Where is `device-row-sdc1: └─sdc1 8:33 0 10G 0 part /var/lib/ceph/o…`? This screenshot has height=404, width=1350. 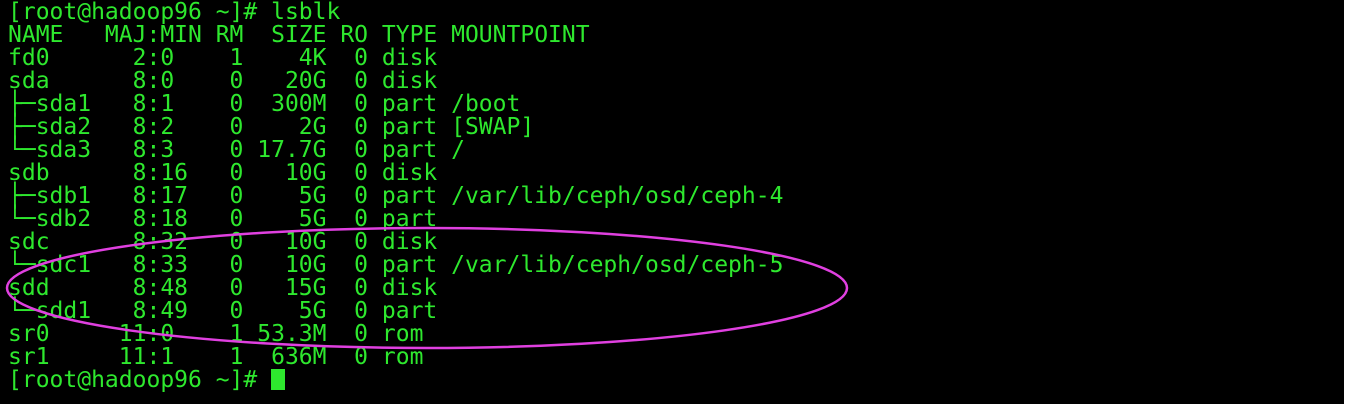
device-row-sdc1: └─sdc1 8:33 0 10G 0 part /var/lib/ceph/o… is located at coordinates (396, 265).